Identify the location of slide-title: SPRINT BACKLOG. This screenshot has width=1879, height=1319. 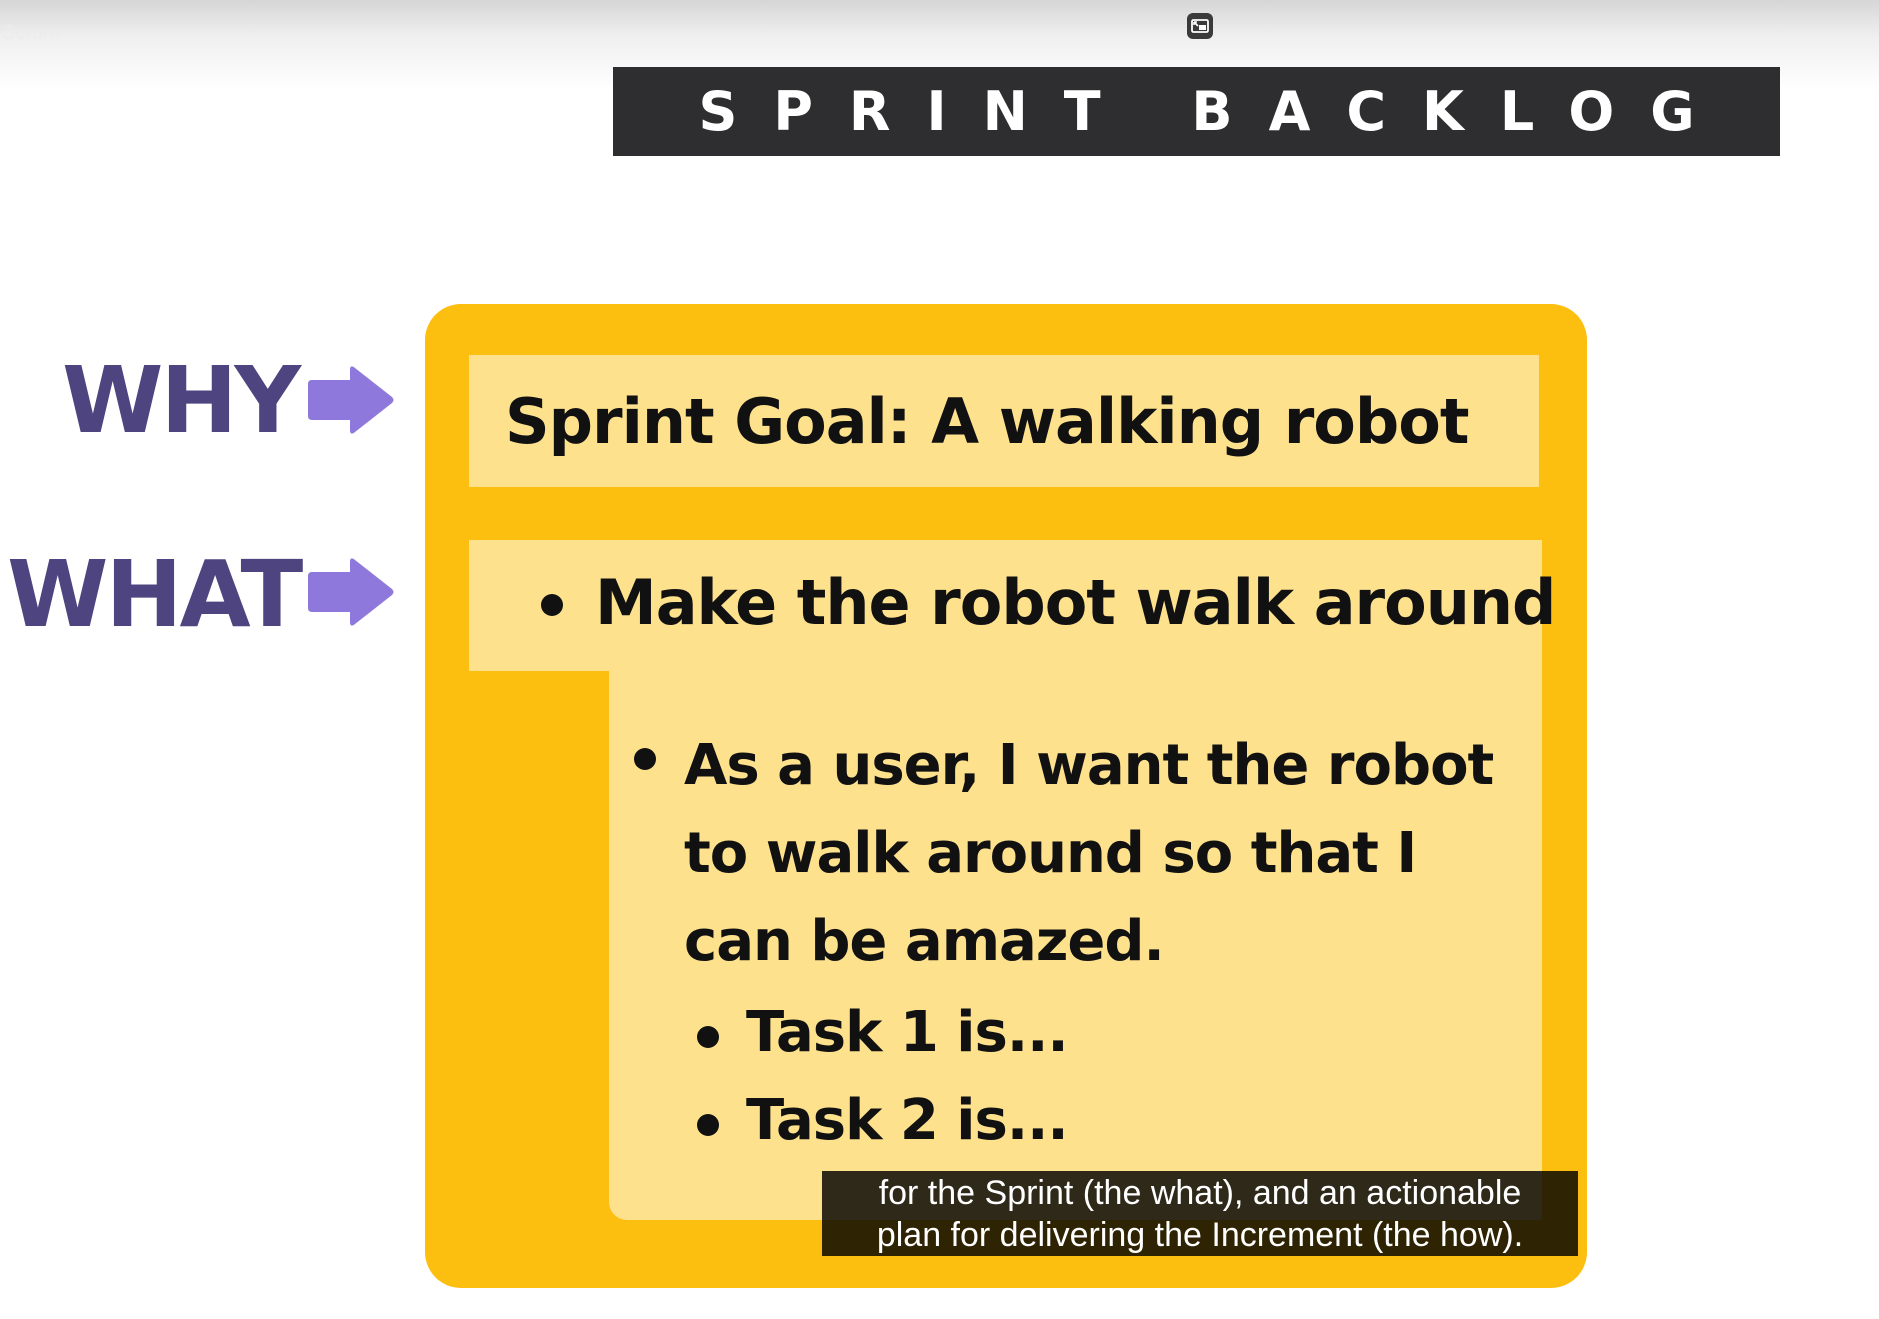
(1214, 111).